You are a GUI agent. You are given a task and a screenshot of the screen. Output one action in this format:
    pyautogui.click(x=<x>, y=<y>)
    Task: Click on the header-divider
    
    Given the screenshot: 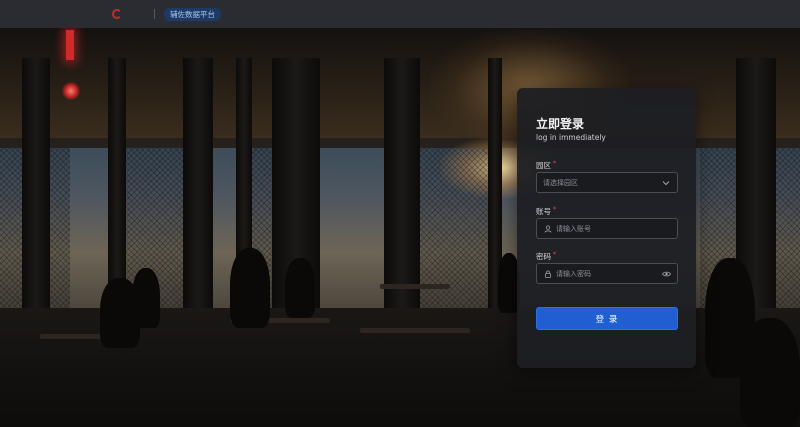 What is the action you would take?
    pyautogui.click(x=154, y=14)
    